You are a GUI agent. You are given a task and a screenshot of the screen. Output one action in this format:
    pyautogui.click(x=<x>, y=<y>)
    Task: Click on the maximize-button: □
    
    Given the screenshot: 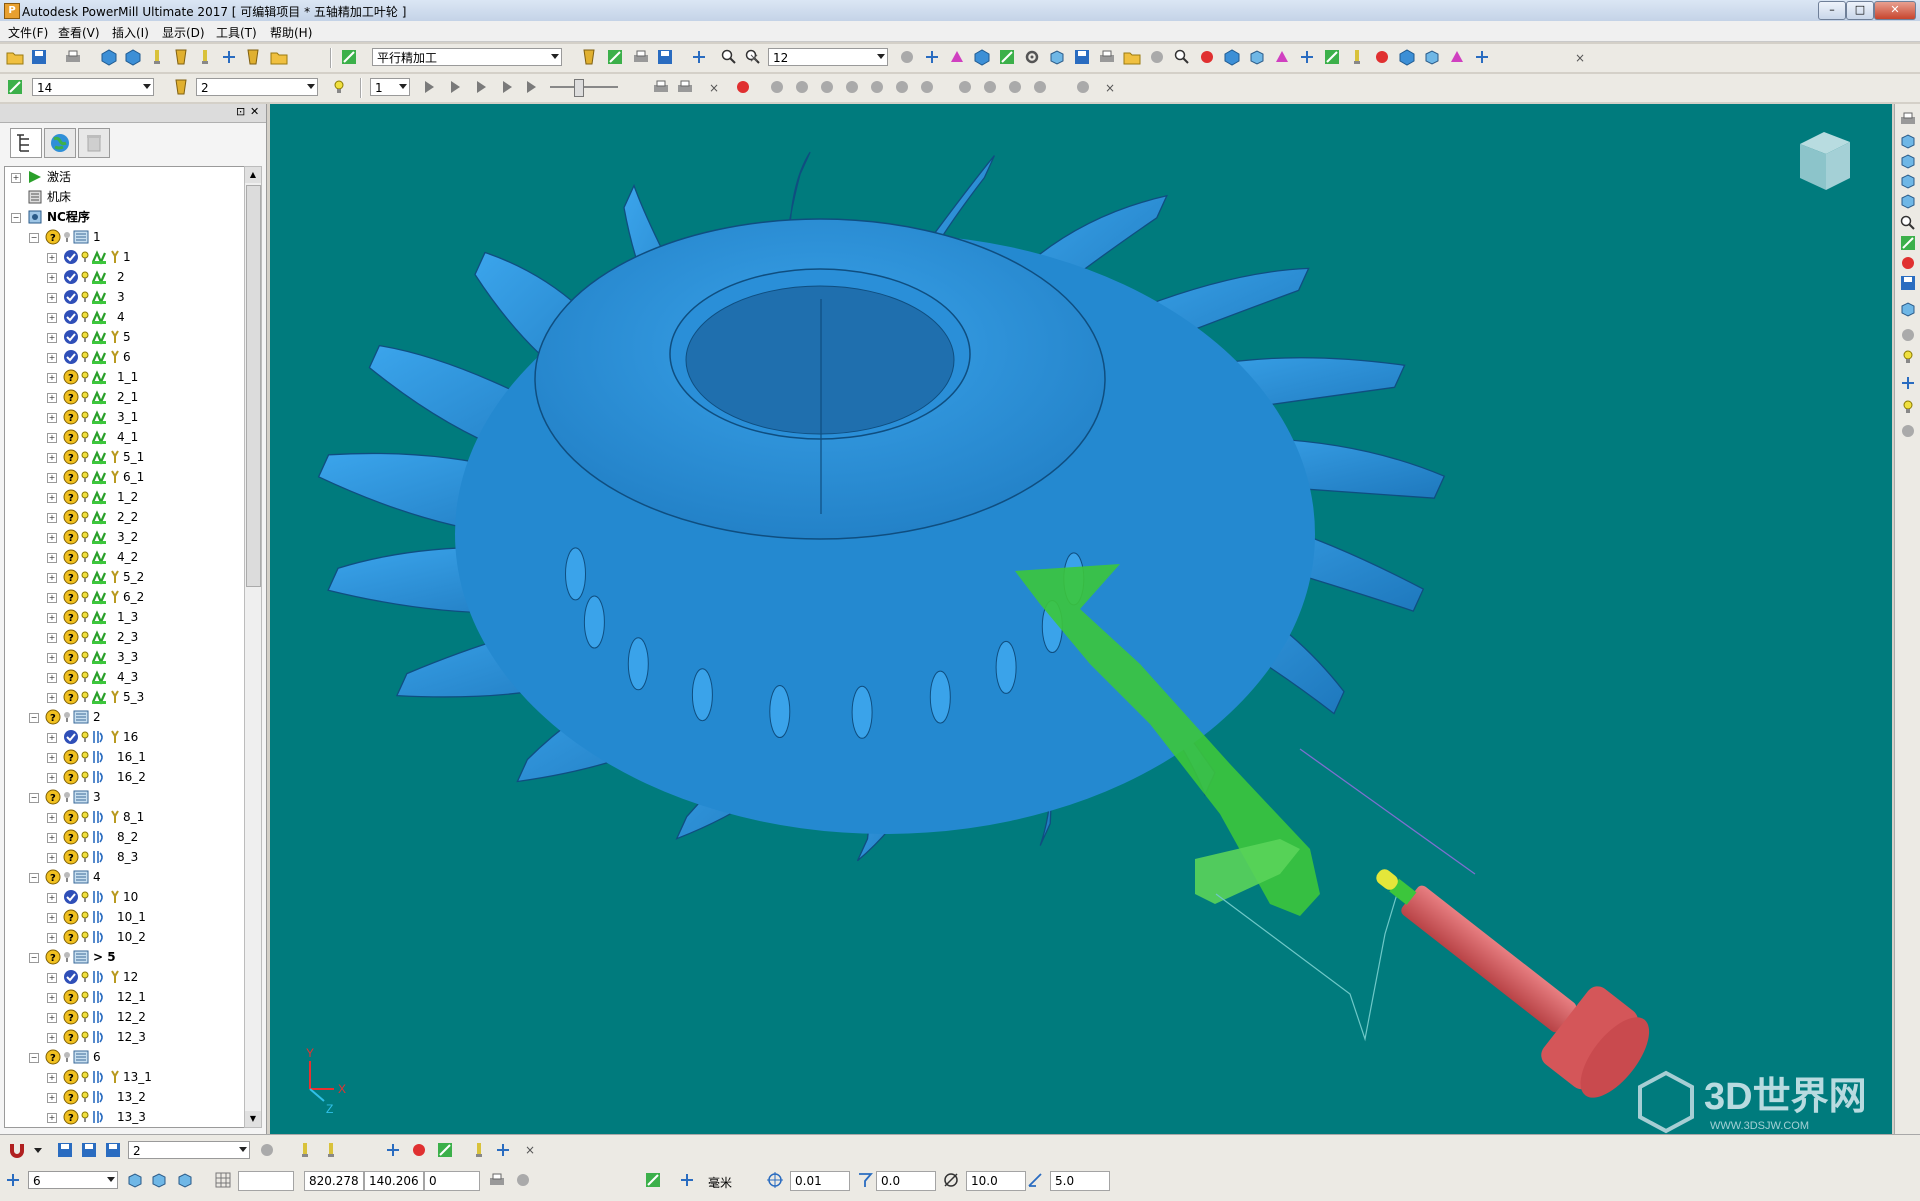 What is the action you would take?
    pyautogui.click(x=1860, y=10)
    